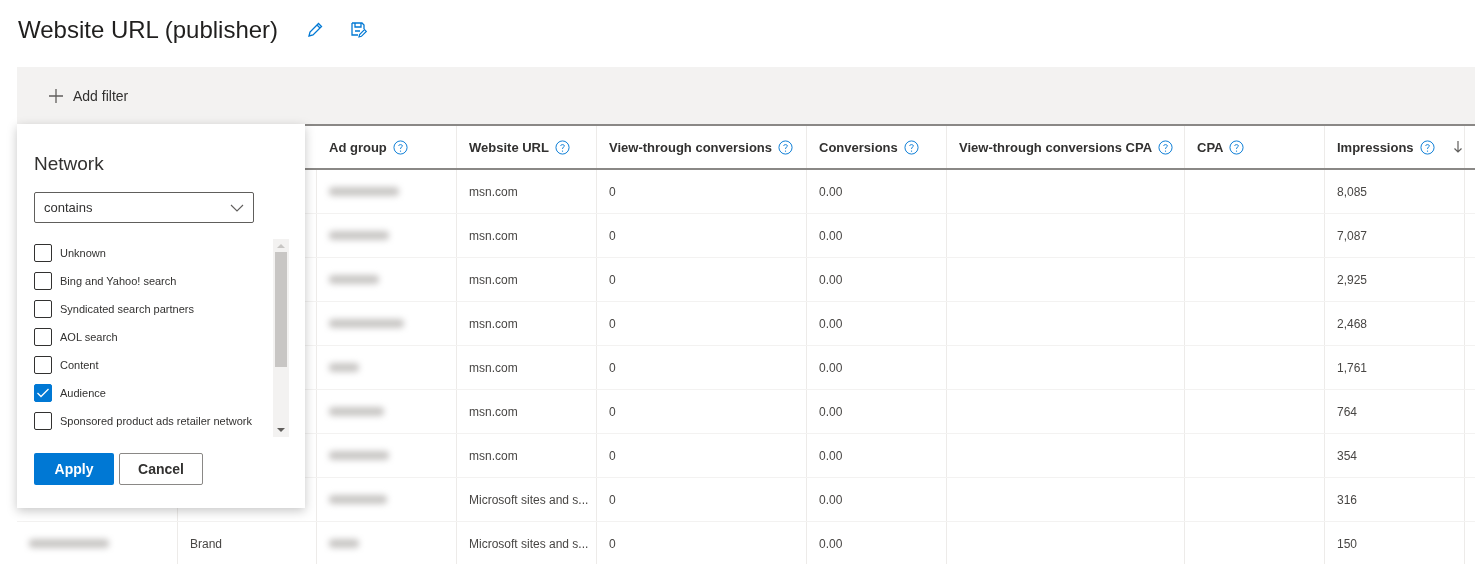 This screenshot has width=1475, height=564. What do you see at coordinates (1352, 235) in the screenshot?
I see `table-cell: 7,087` at bounding box center [1352, 235].